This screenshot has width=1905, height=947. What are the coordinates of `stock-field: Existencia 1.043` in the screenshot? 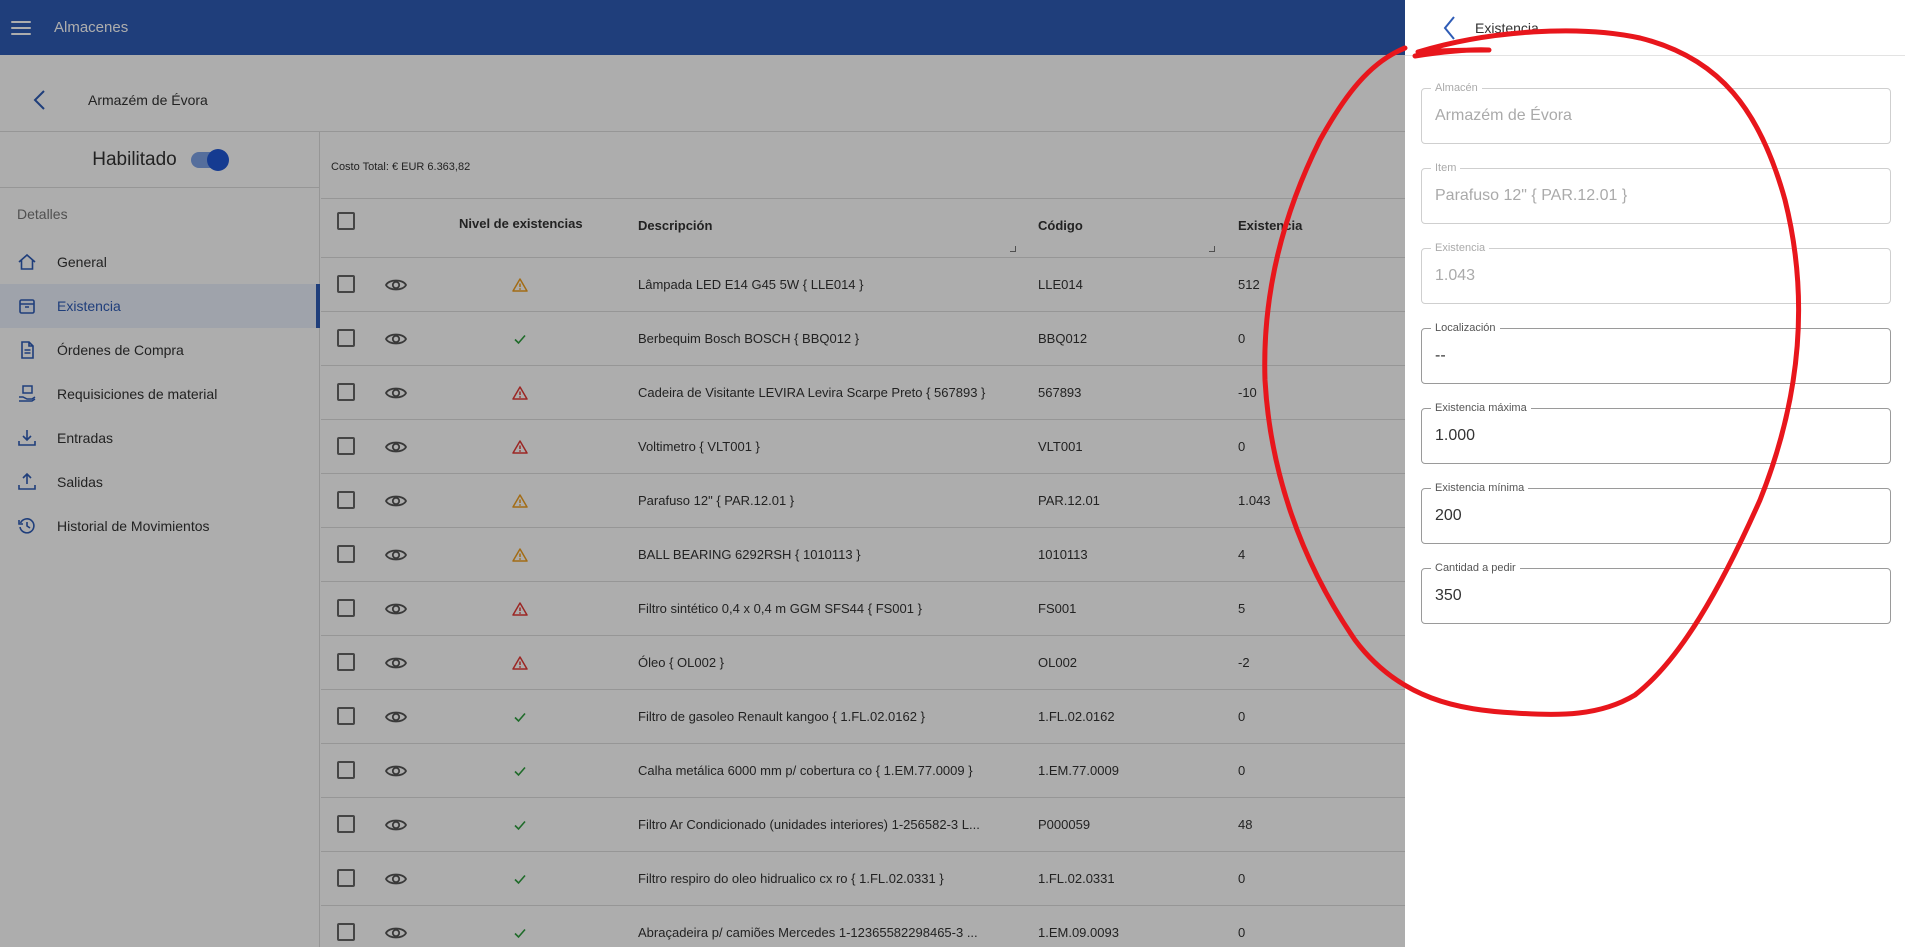 It's located at (1656, 273).